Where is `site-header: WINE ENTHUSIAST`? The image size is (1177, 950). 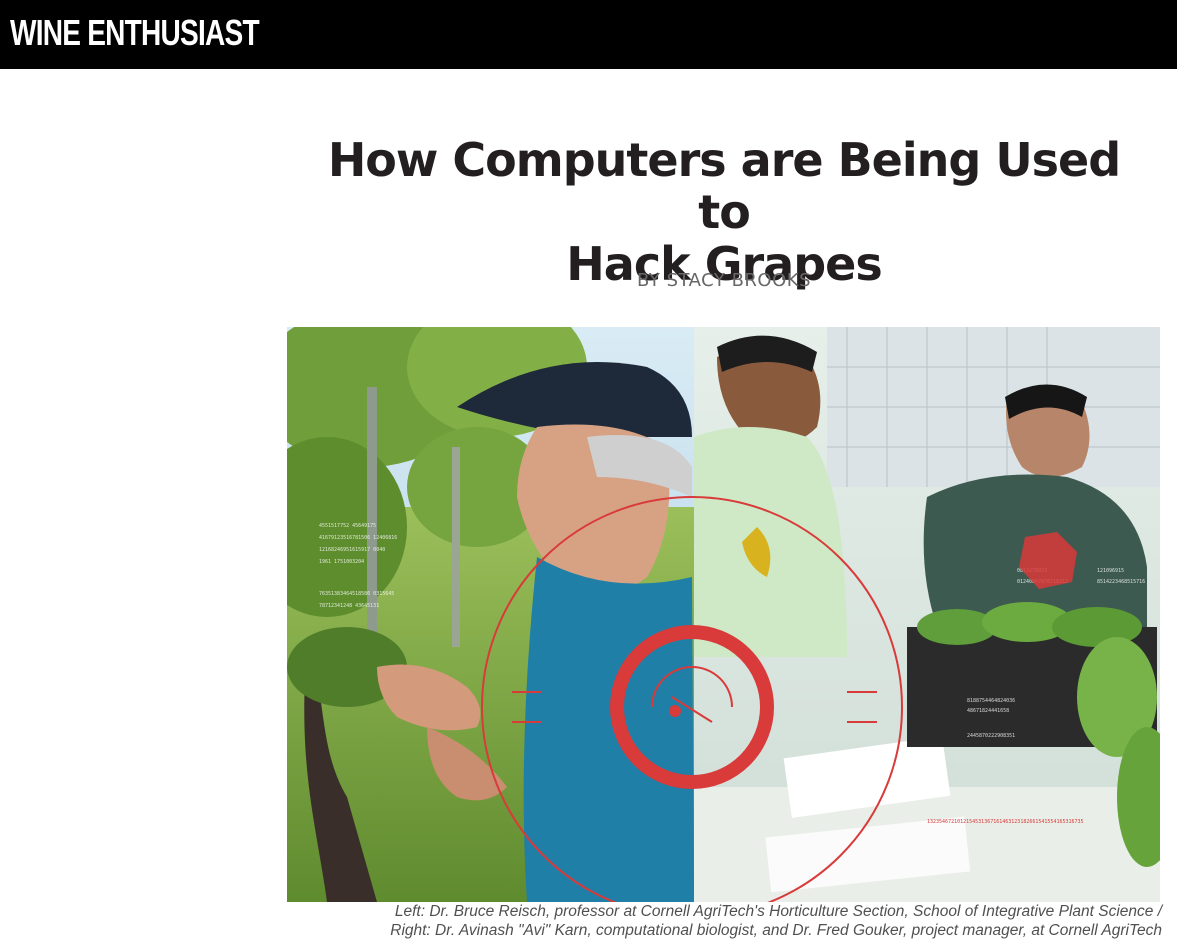 site-header: WINE ENTHUSIAST is located at coordinates (588, 34).